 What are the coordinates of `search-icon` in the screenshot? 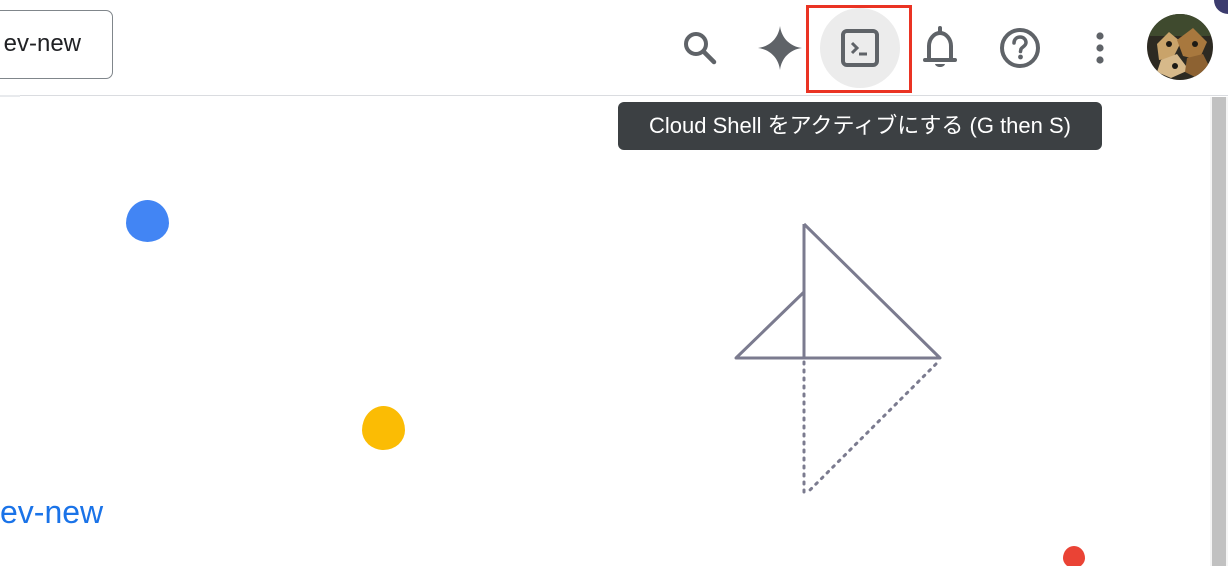 It's located at (700, 48).